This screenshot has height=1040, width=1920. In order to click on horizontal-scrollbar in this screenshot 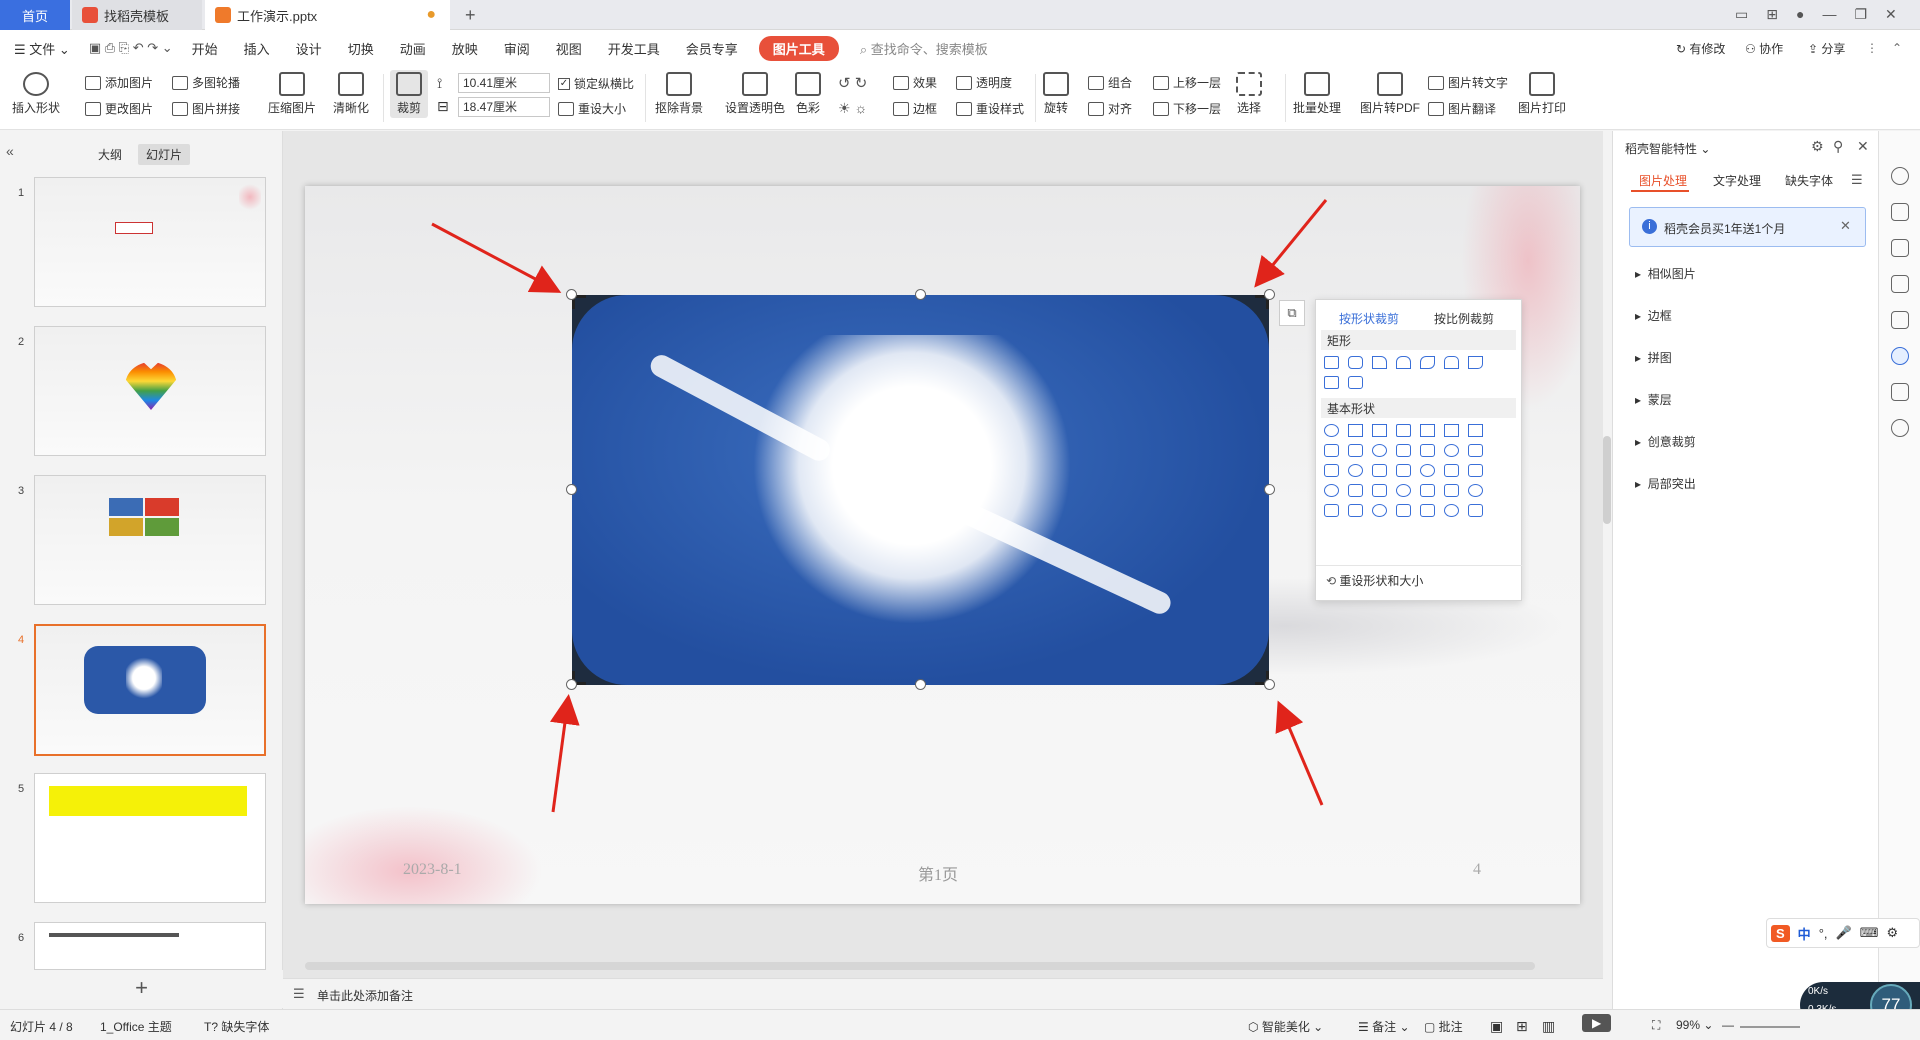, I will do `click(920, 966)`.